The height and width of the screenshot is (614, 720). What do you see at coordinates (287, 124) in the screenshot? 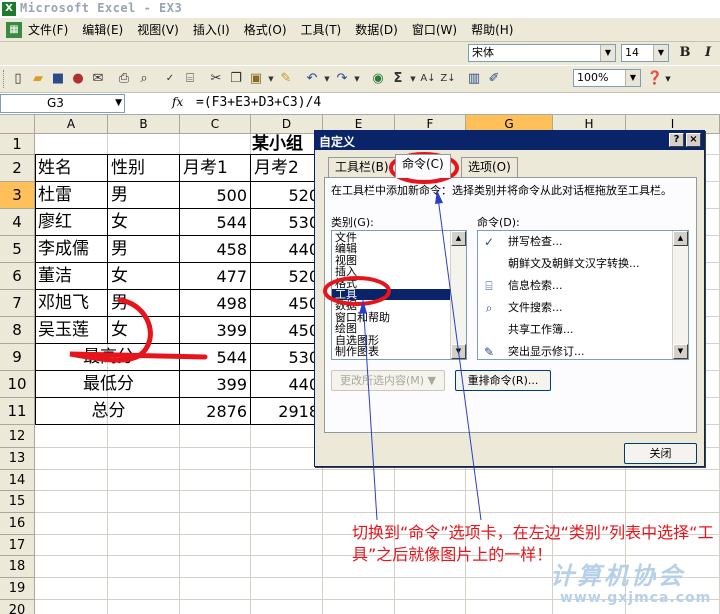
I see `column-header: D` at bounding box center [287, 124].